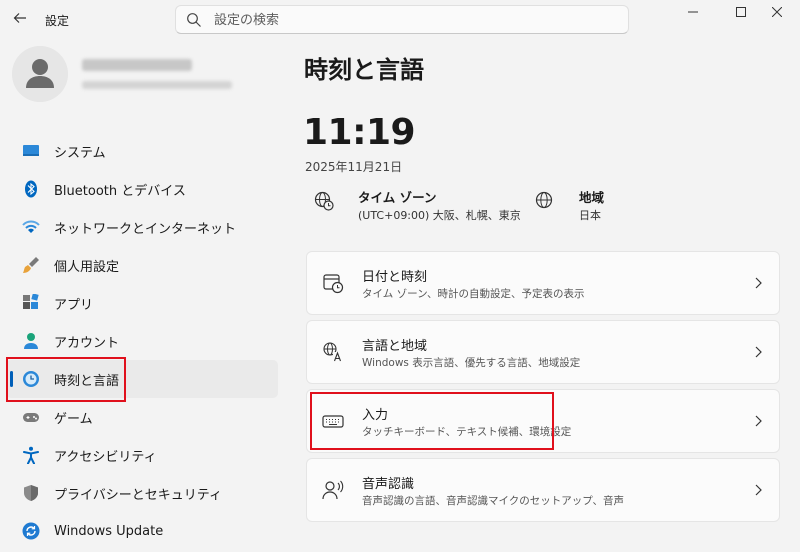 This screenshot has height=552, width=800. I want to click on region-info: 地域 日本, so click(595, 207).